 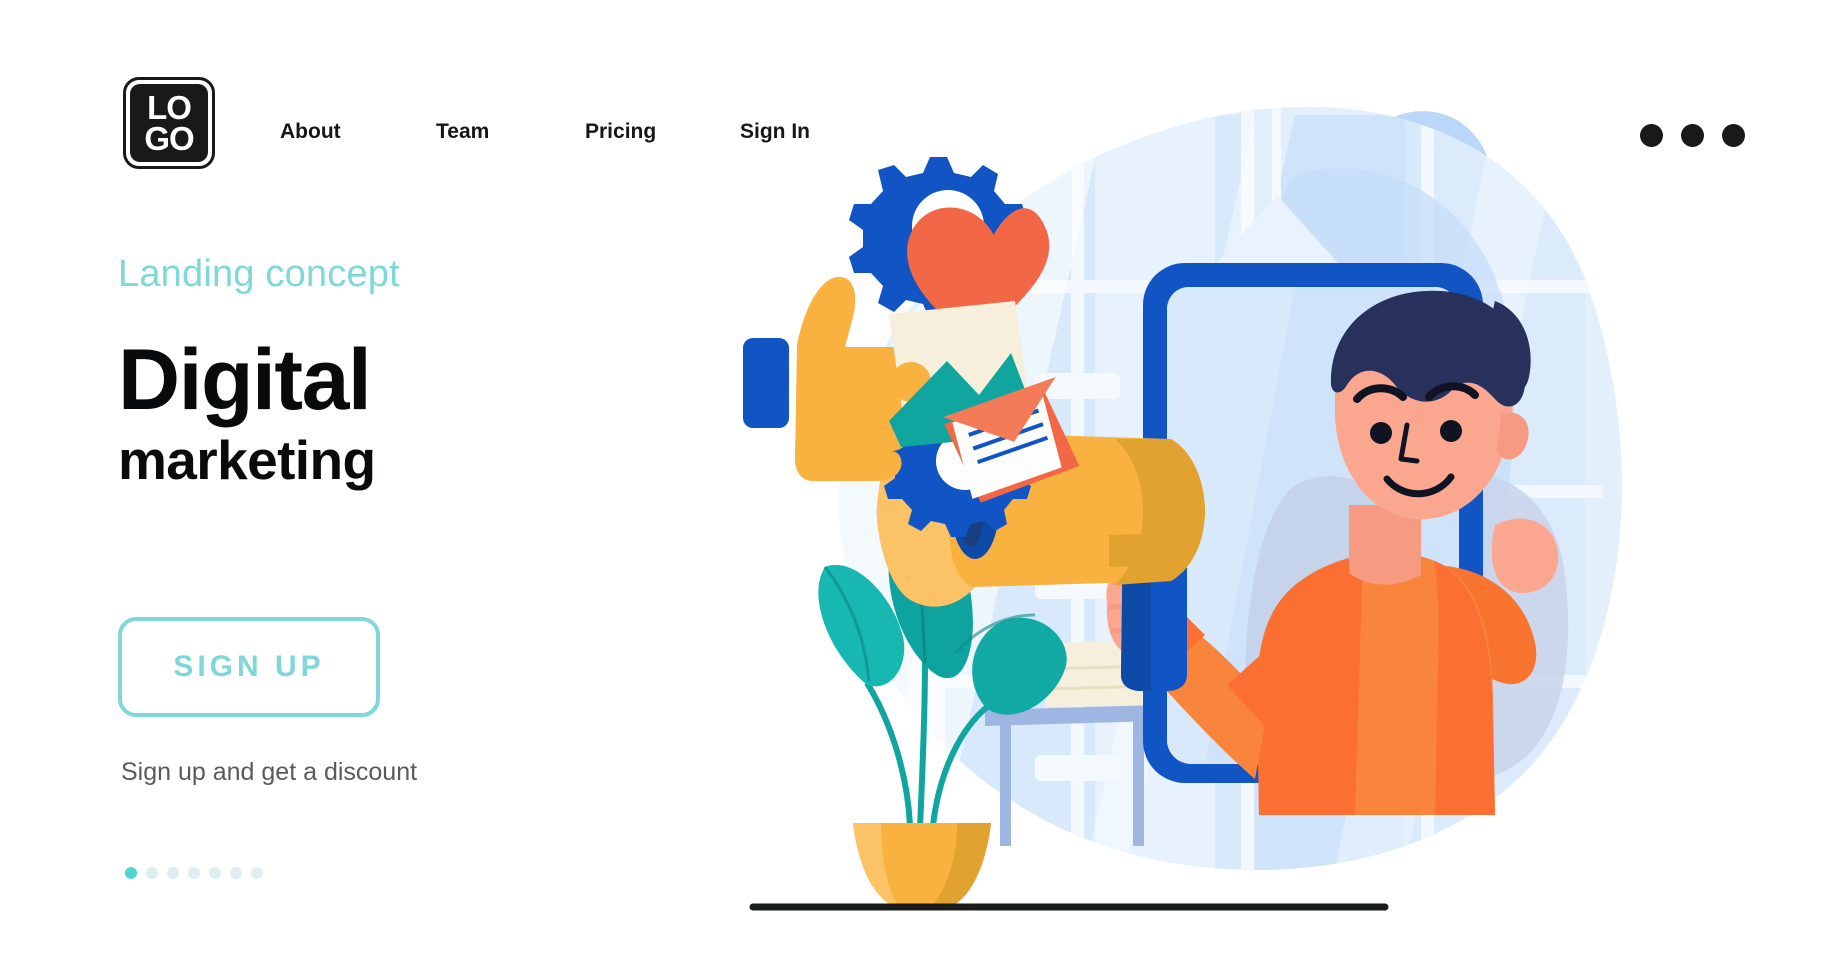 I want to click on nav-item-team: Team, so click(x=462, y=132).